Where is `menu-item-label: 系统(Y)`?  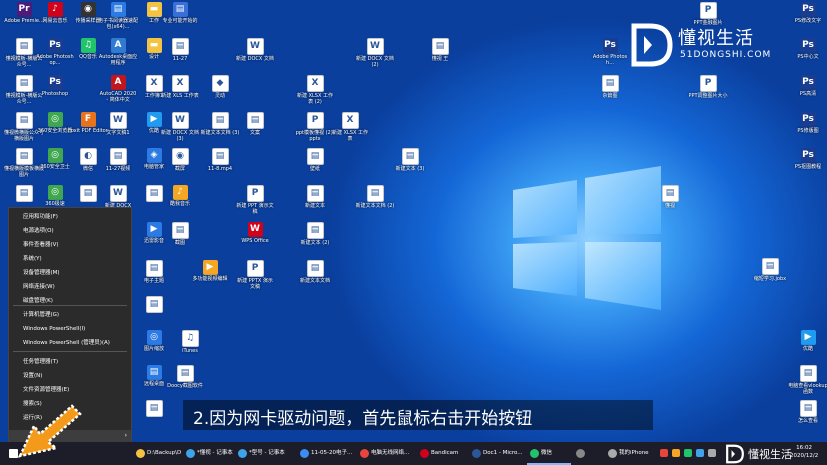
menu-item-label: 系统(Y) is located at coordinates (32, 259).